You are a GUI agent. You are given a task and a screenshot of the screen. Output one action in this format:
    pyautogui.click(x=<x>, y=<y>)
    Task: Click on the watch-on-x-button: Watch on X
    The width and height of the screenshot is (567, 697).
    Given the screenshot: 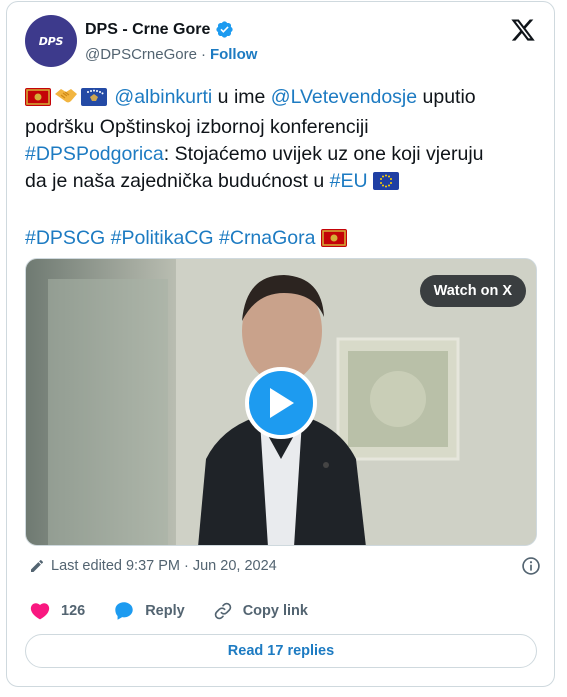 What is the action you would take?
    pyautogui.click(x=472, y=291)
    